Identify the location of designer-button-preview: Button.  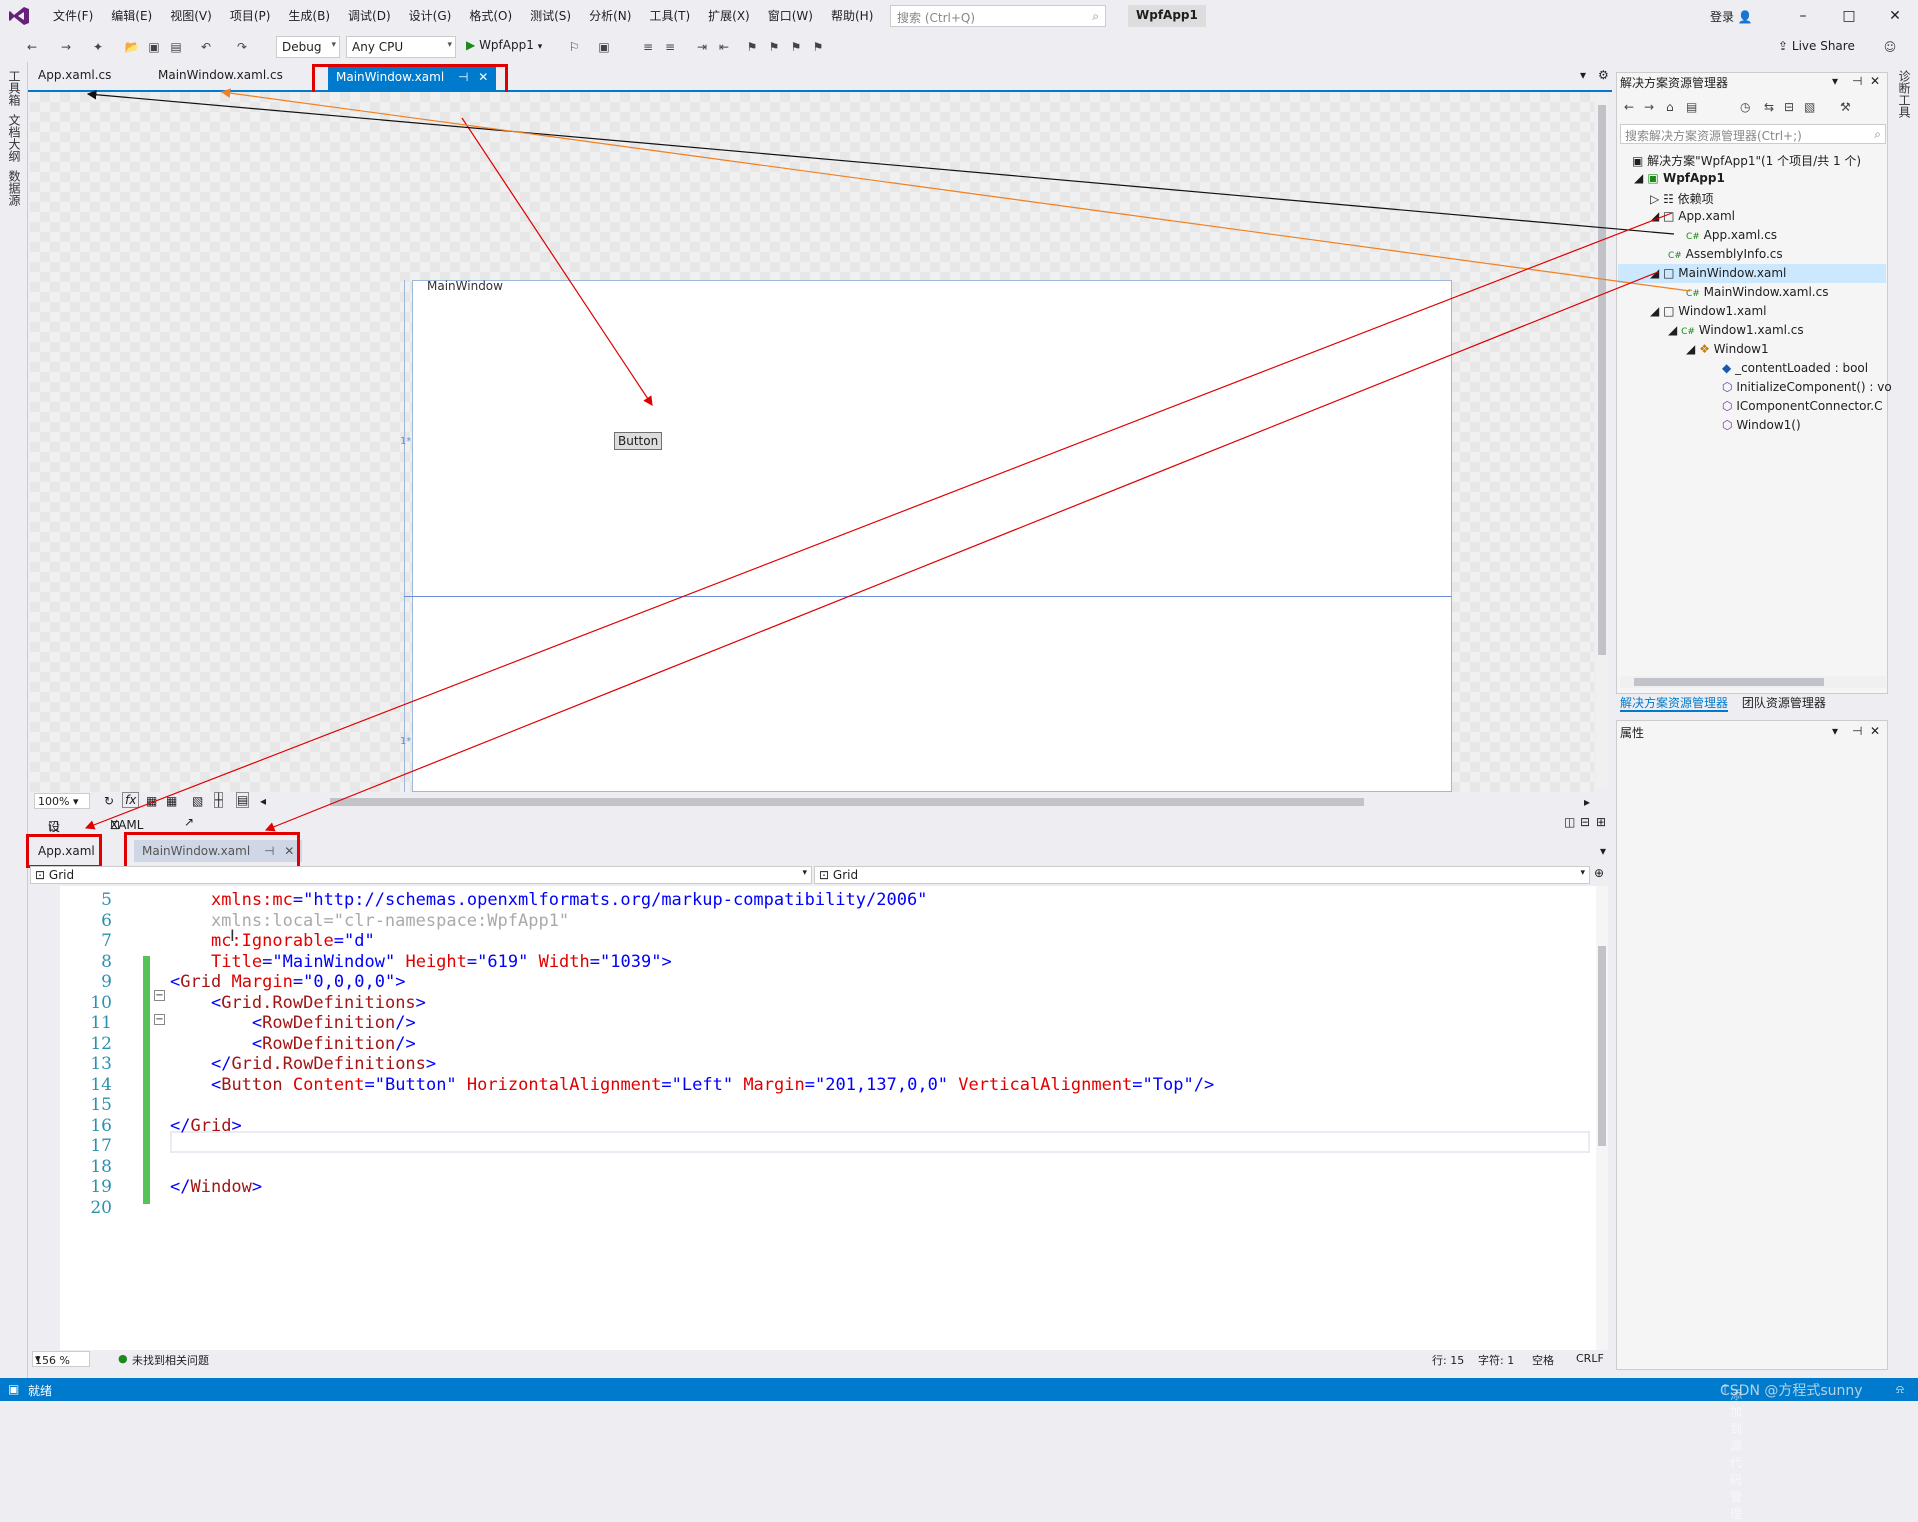
(638, 441).